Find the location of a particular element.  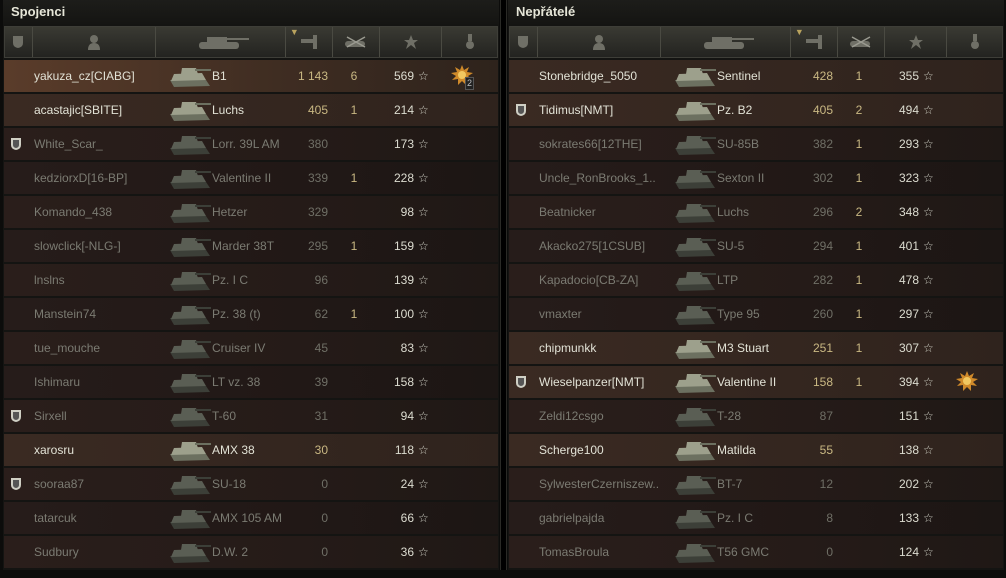

player-row: slowclick[-NLG-] Marder 38T 295 1 159 ☆ is located at coordinates (251, 246).